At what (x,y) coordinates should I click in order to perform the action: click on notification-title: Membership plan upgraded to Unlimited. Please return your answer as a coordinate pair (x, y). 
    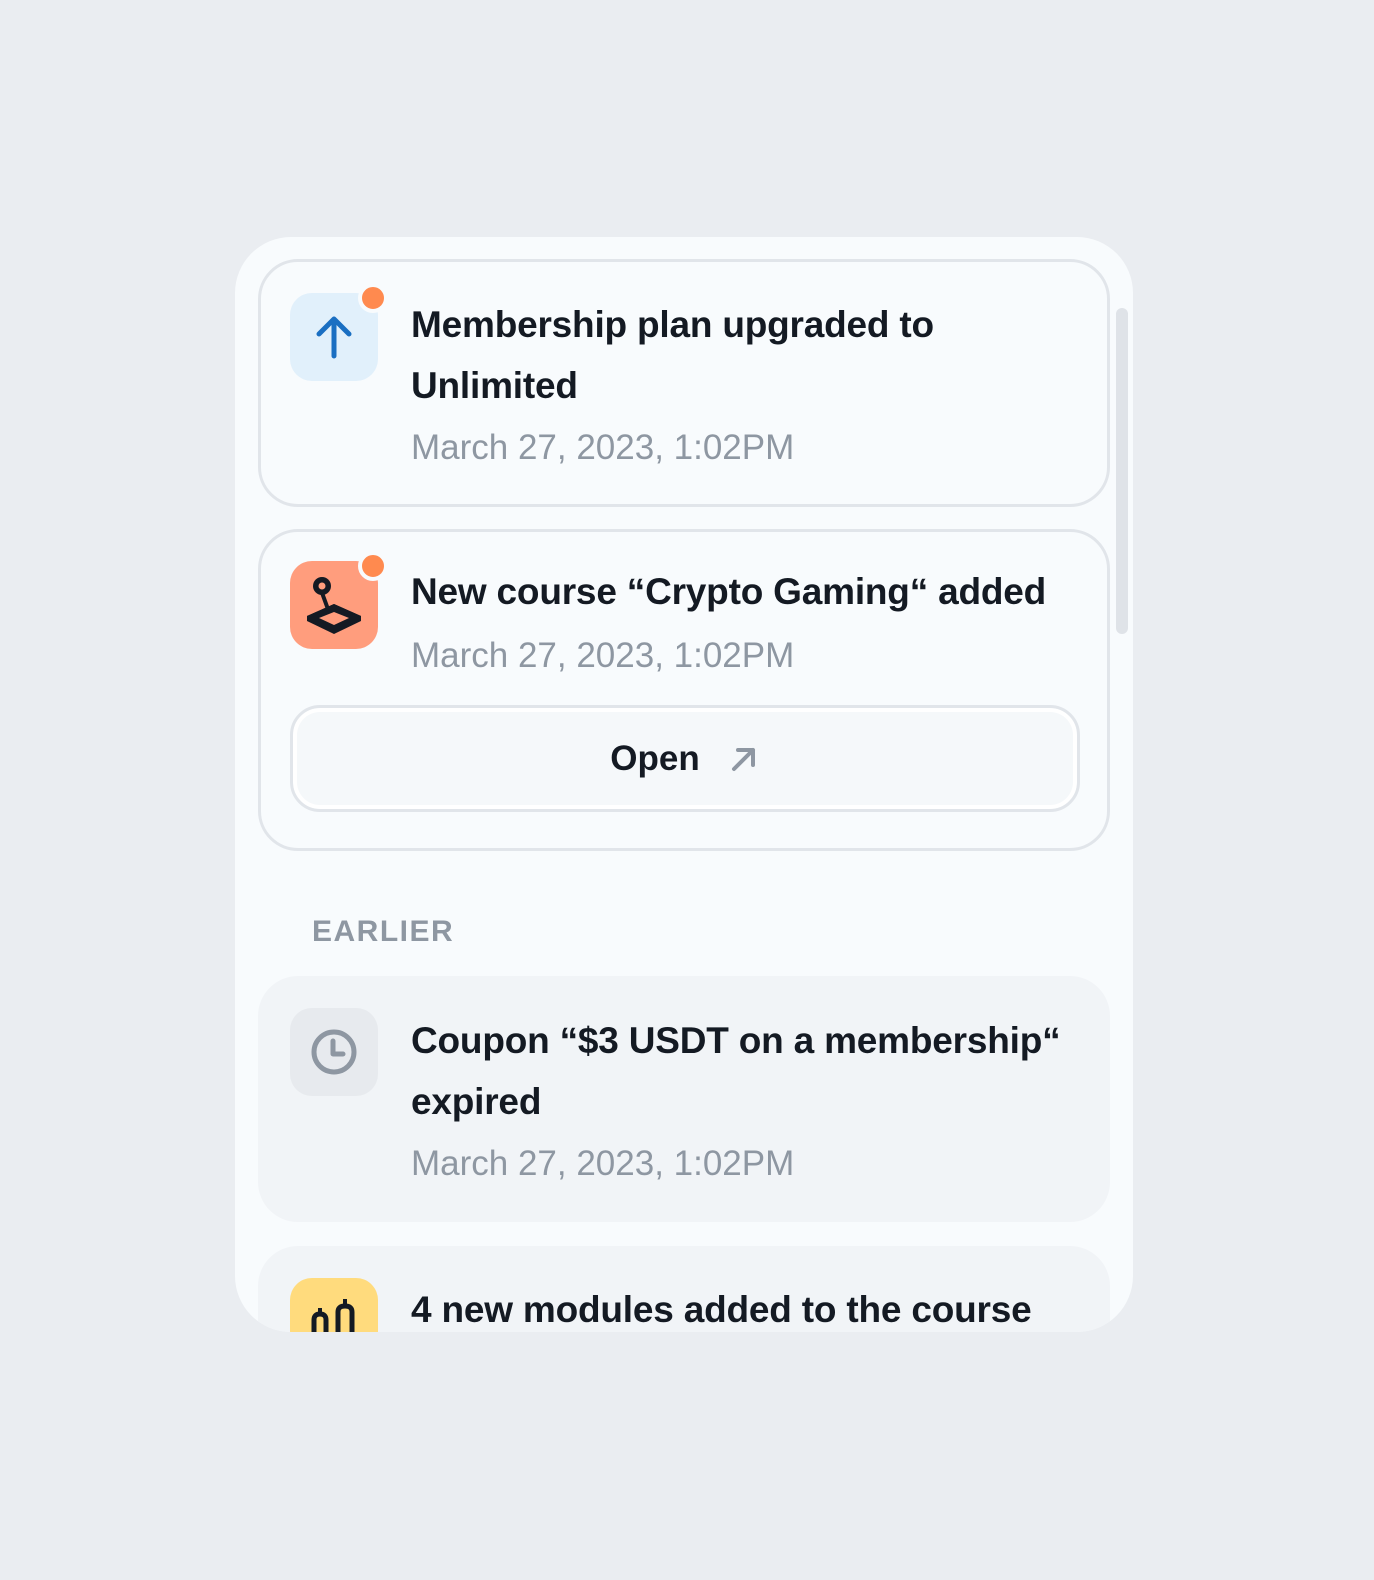
    Looking at the image, I should click on (672, 355).